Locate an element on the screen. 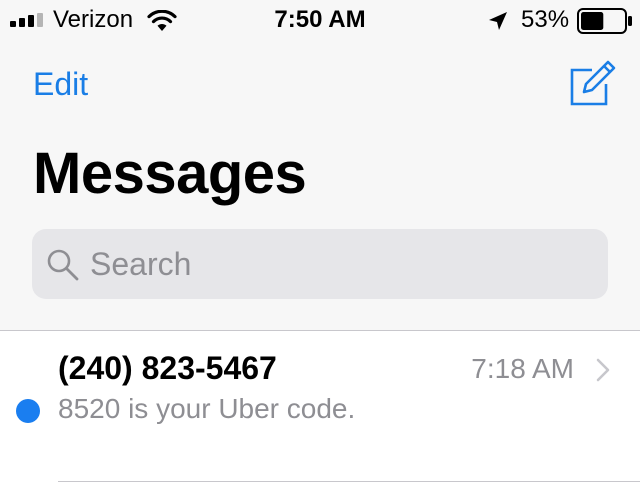  status-bar: Verizon 7:50 AM 53% is located at coordinates (320, 20).